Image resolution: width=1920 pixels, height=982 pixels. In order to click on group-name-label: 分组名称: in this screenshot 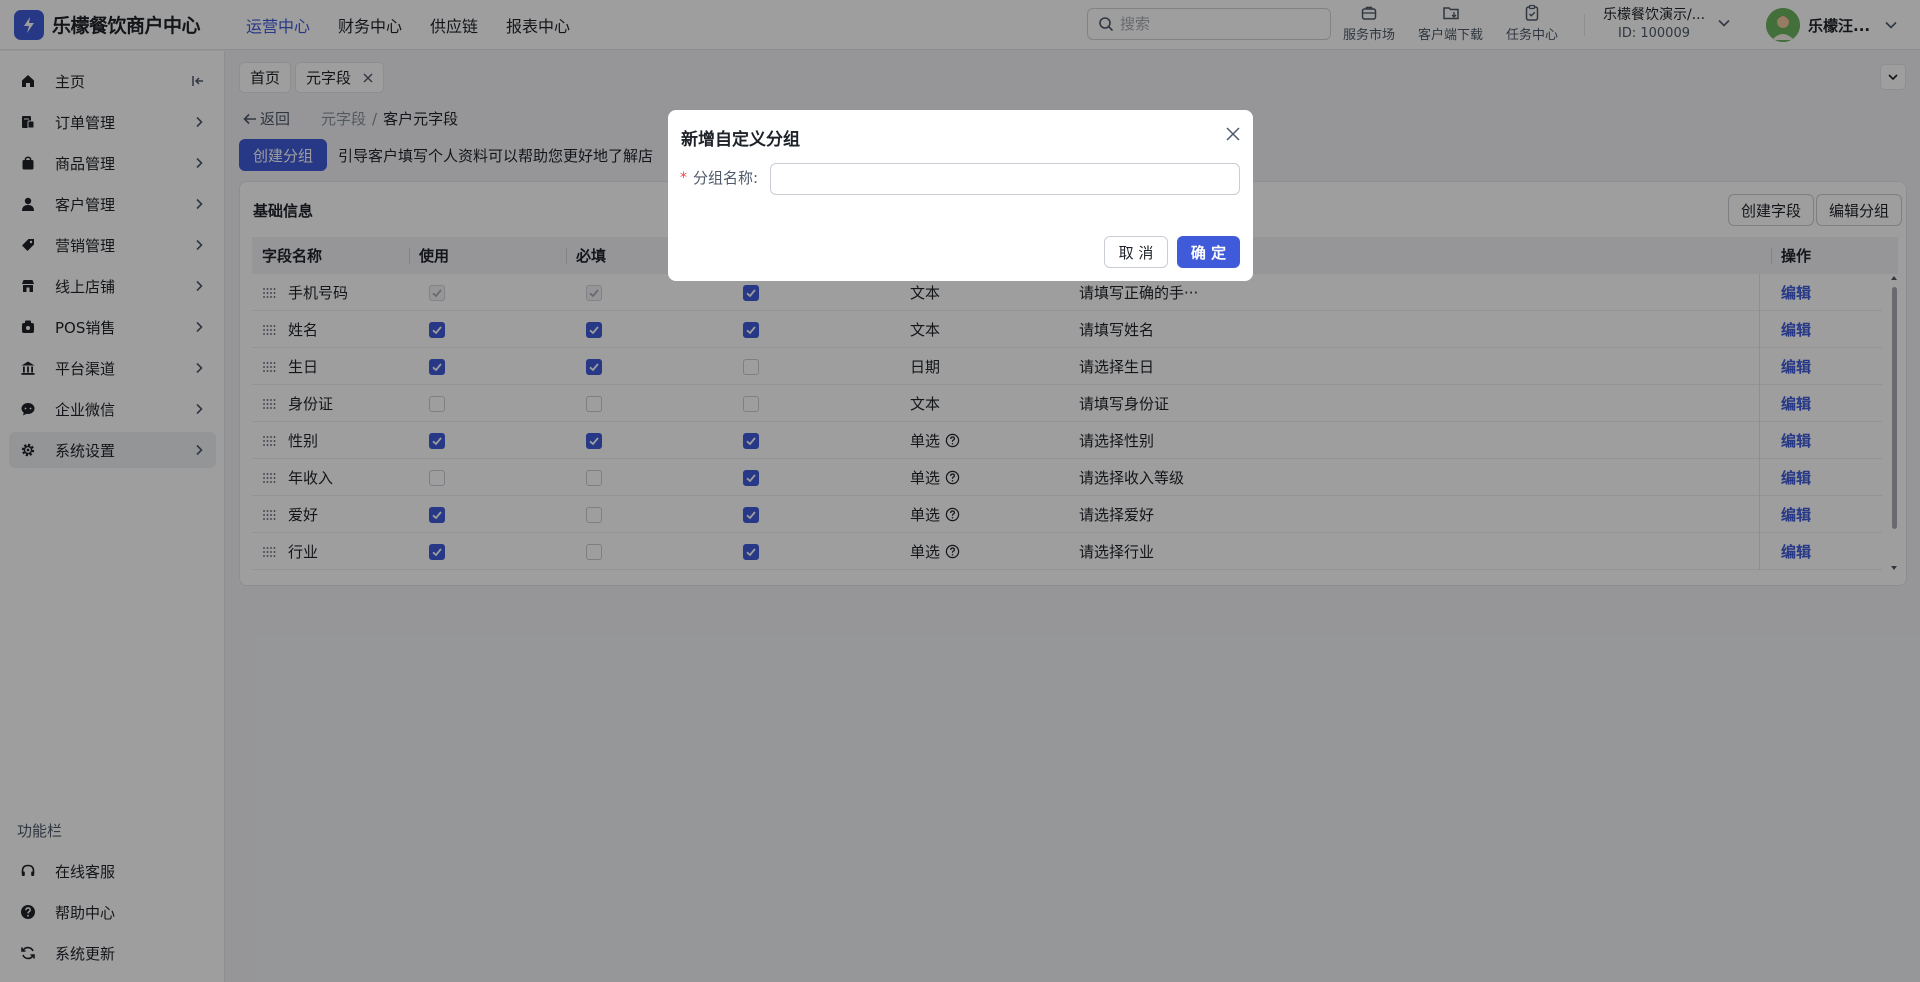, I will do `click(726, 178)`.